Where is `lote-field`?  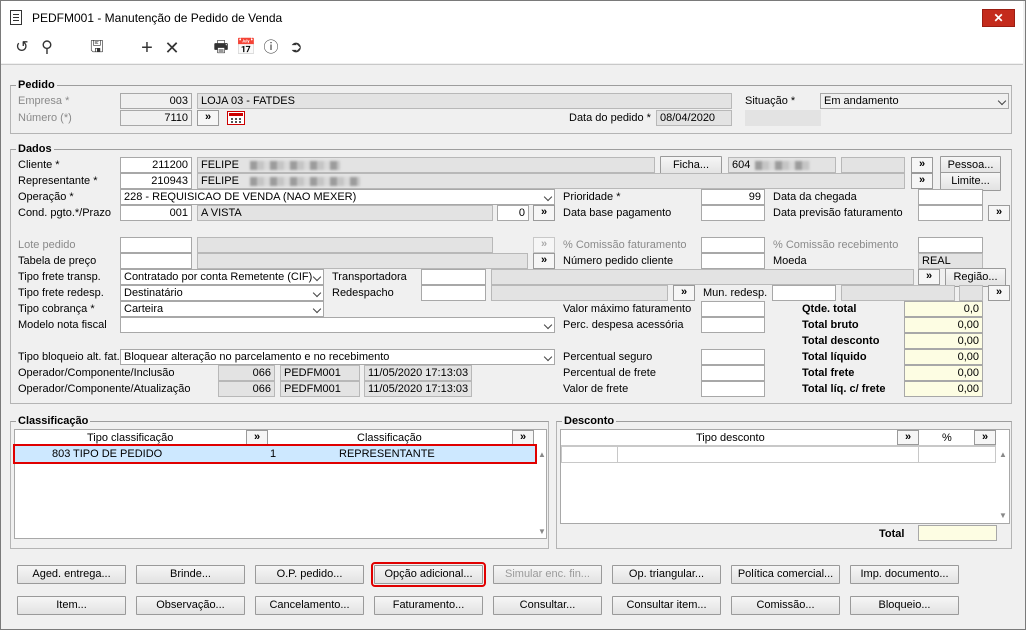
lote-field is located at coordinates (156, 245).